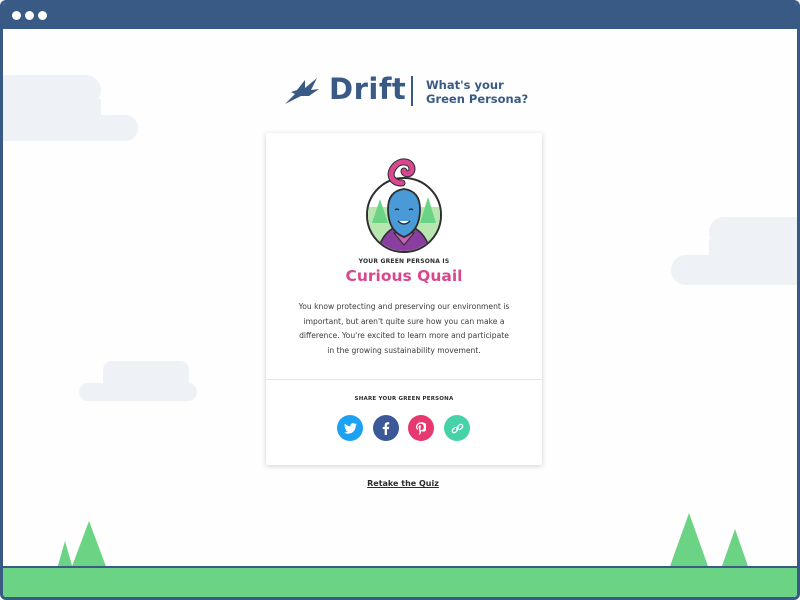 This screenshot has width=800, height=600. What do you see at coordinates (465, 85) in the screenshot?
I see `tagline-line1: What's your` at bounding box center [465, 85].